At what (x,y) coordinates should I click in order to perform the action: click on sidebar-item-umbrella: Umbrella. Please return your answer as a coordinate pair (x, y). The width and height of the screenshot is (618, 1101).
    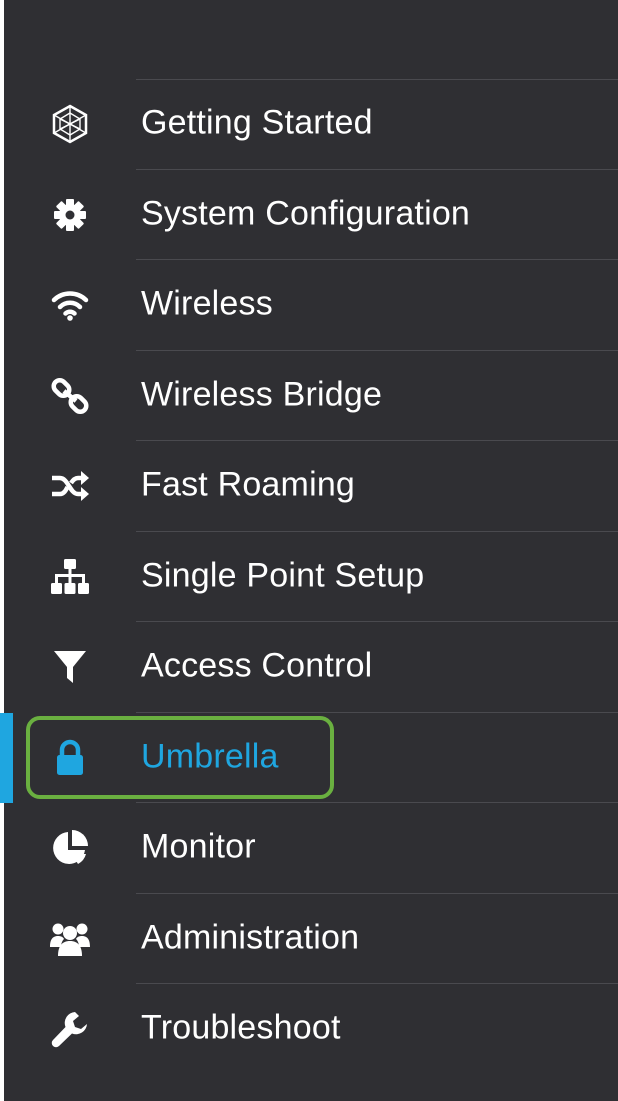
    Looking at the image, I should click on (309, 757).